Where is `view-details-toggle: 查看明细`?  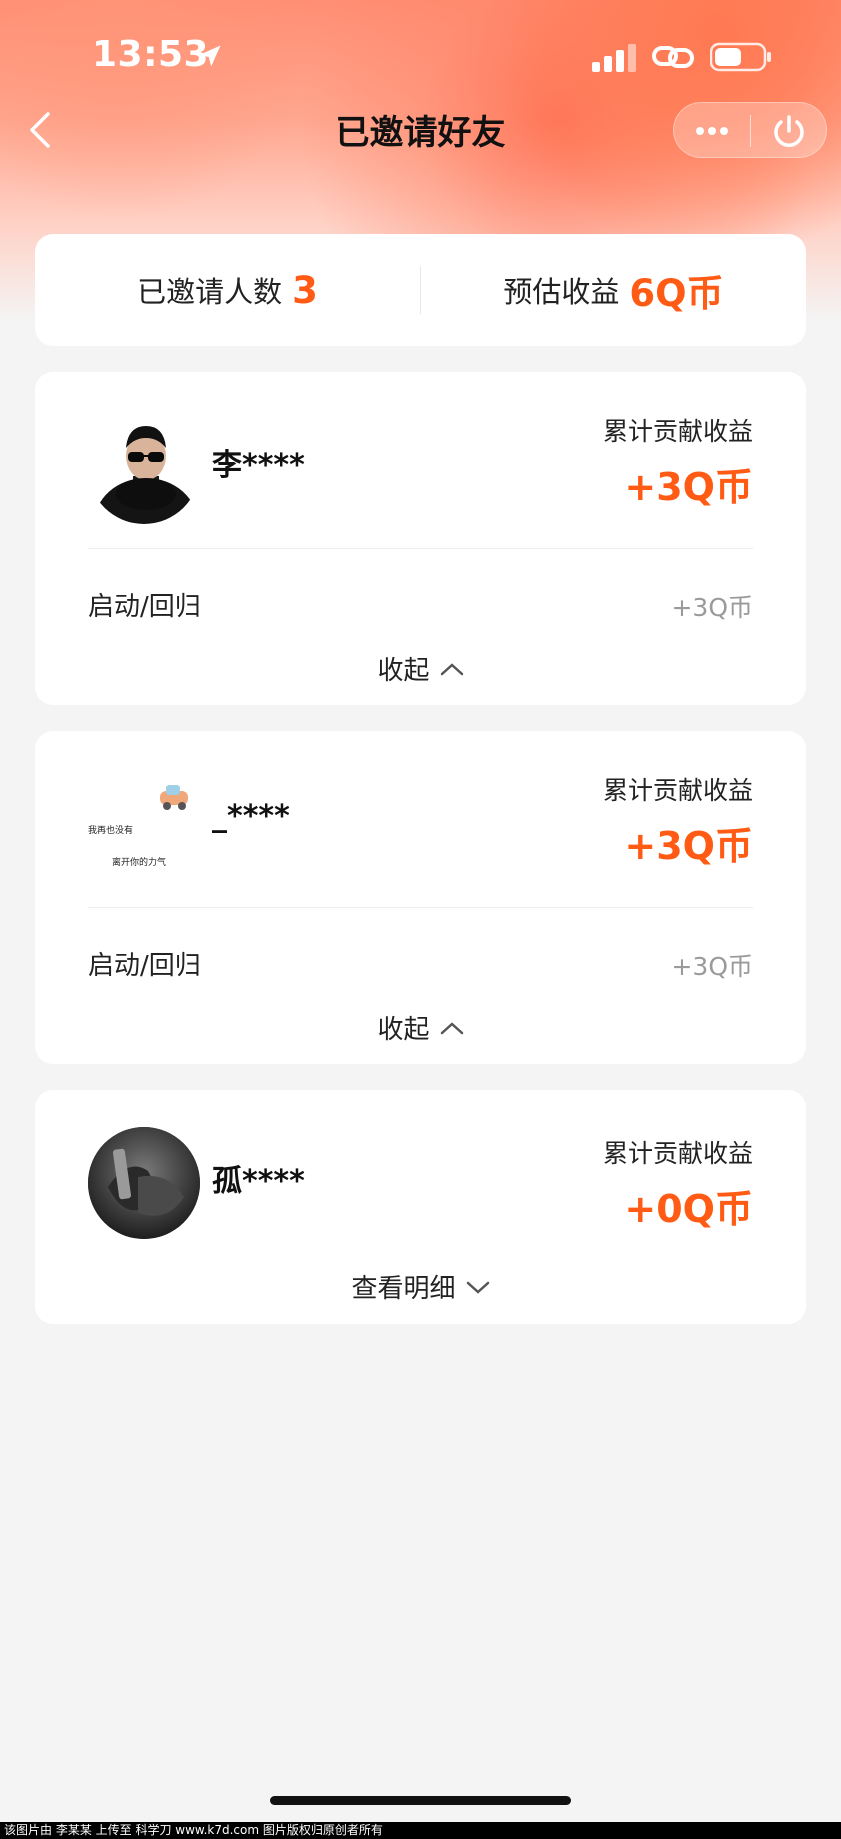
view-details-toggle: 查看明细 is located at coordinates (420, 1286).